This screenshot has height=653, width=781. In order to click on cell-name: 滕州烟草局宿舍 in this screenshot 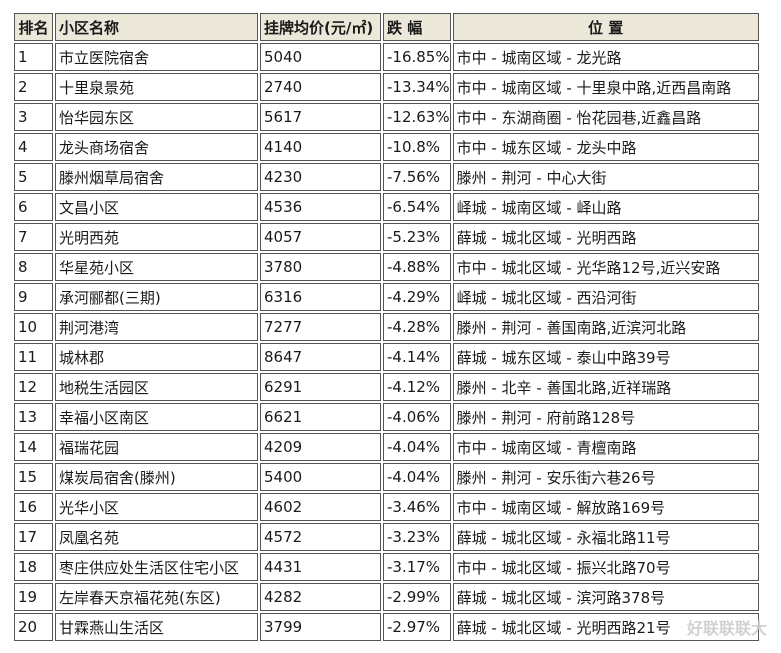, I will do `click(156, 177)`.